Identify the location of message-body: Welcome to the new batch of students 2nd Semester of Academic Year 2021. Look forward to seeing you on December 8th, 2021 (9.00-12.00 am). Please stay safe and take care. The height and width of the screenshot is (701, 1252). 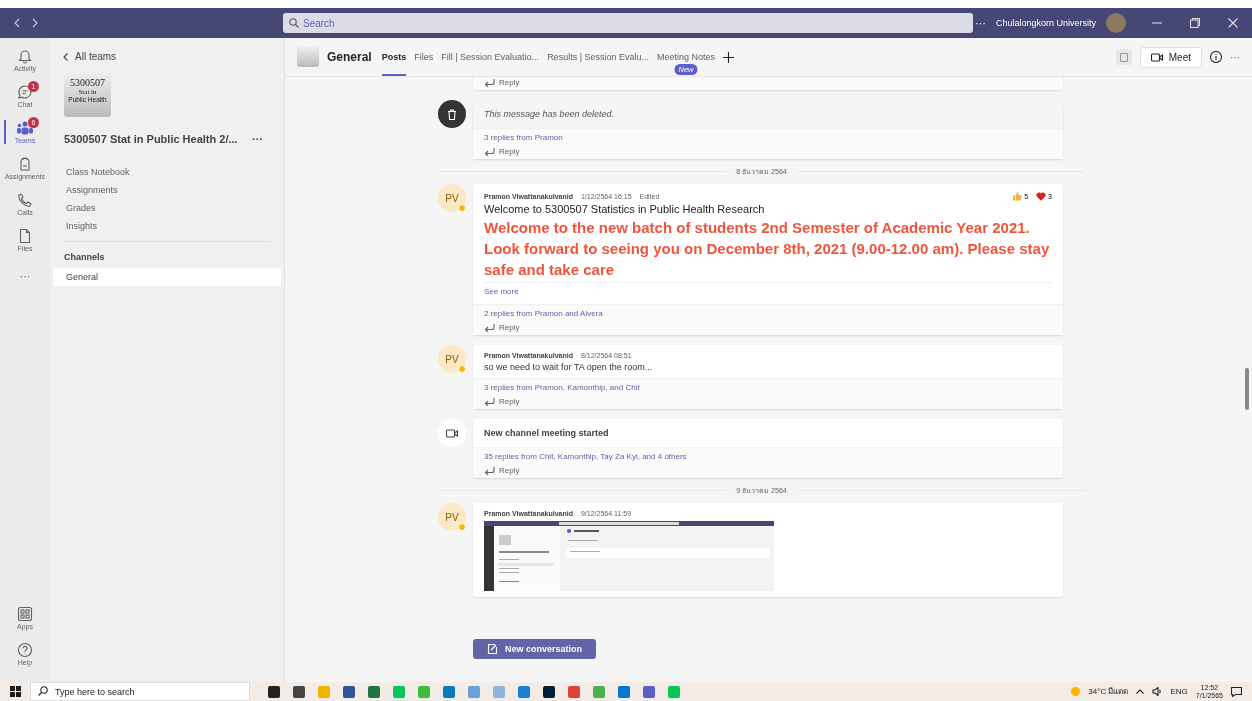
(767, 249).